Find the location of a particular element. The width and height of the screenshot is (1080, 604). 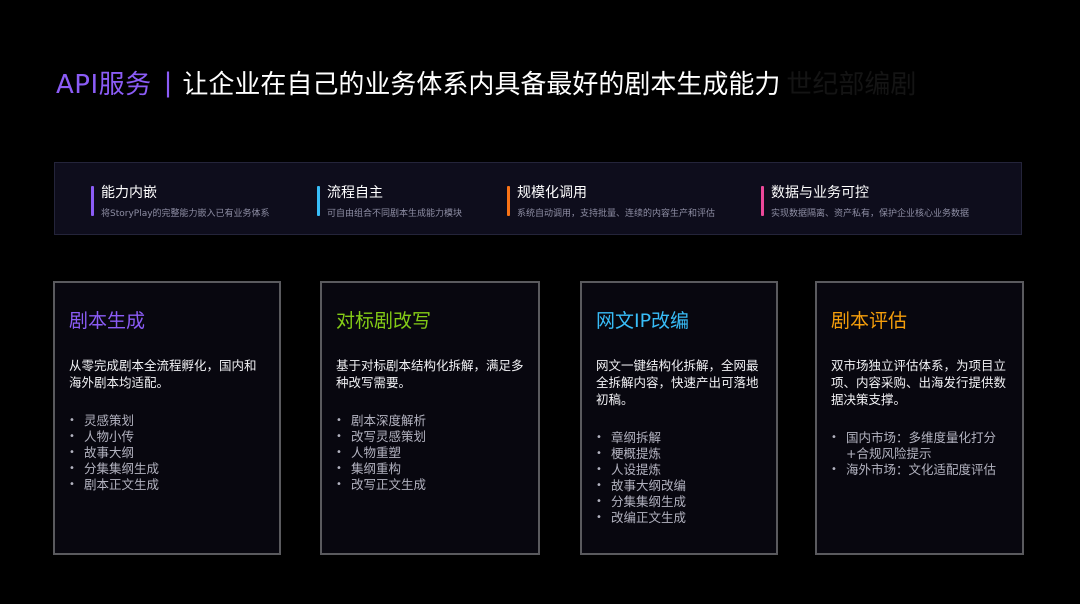

list-item: 故事大纲 is located at coordinates (168, 453).